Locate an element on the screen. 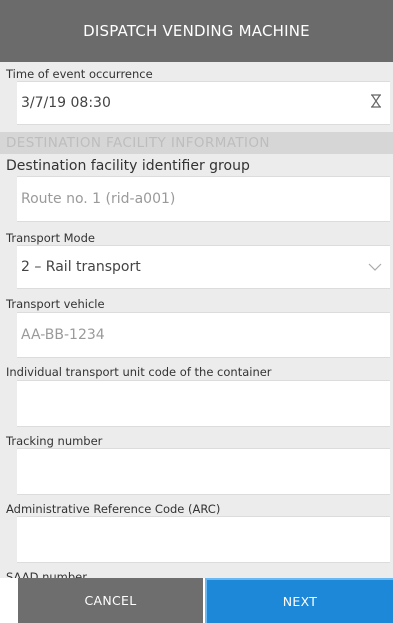 This screenshot has height=623, width=393. destination-group-field: Route no. 1 (rid-a001) is located at coordinates (203, 199).